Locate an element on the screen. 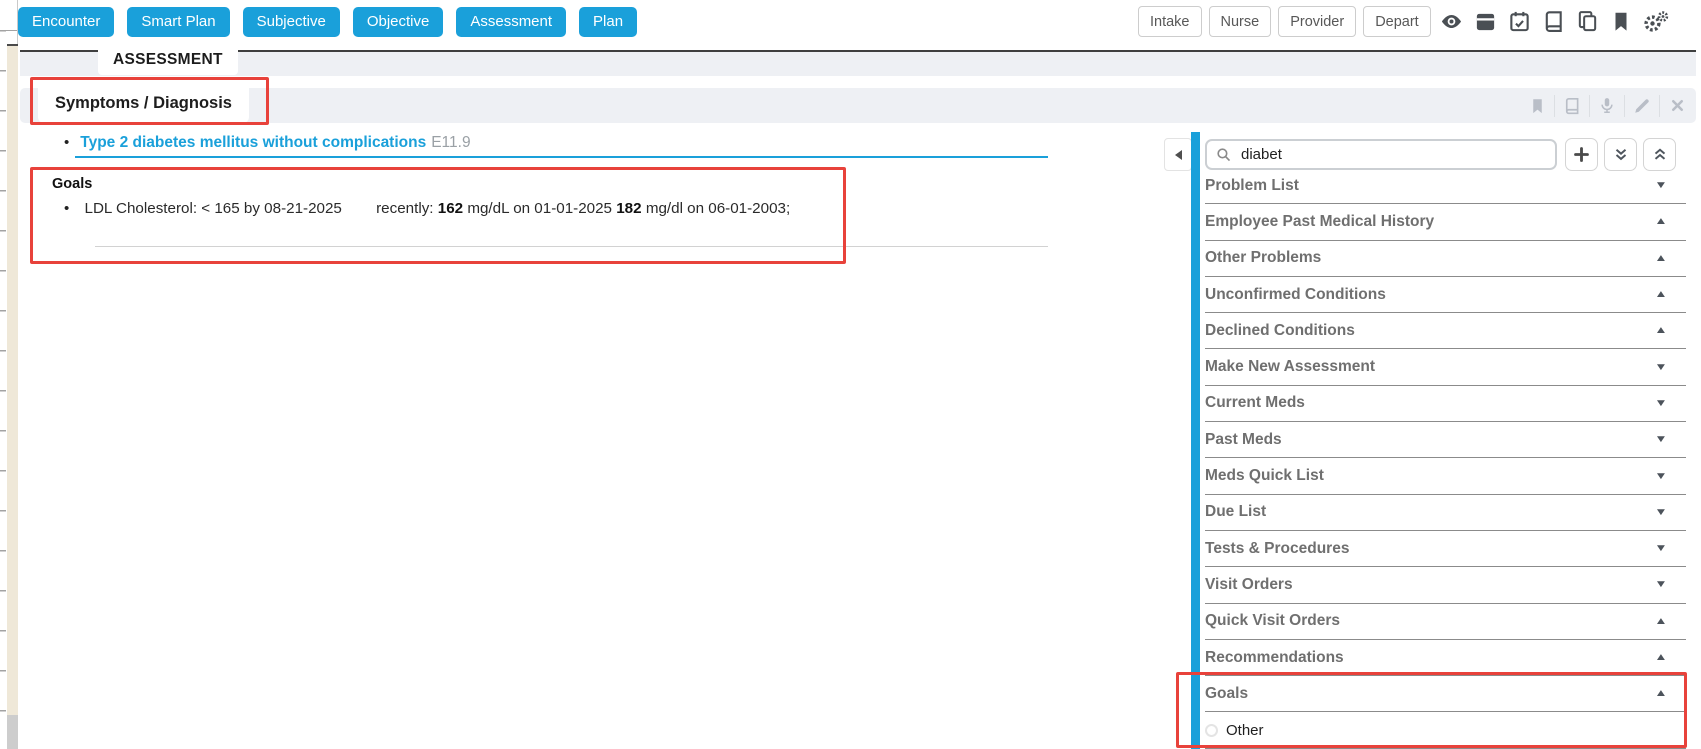 This screenshot has height=749, width=1701. nav-button: Subjective is located at coordinates (291, 22).